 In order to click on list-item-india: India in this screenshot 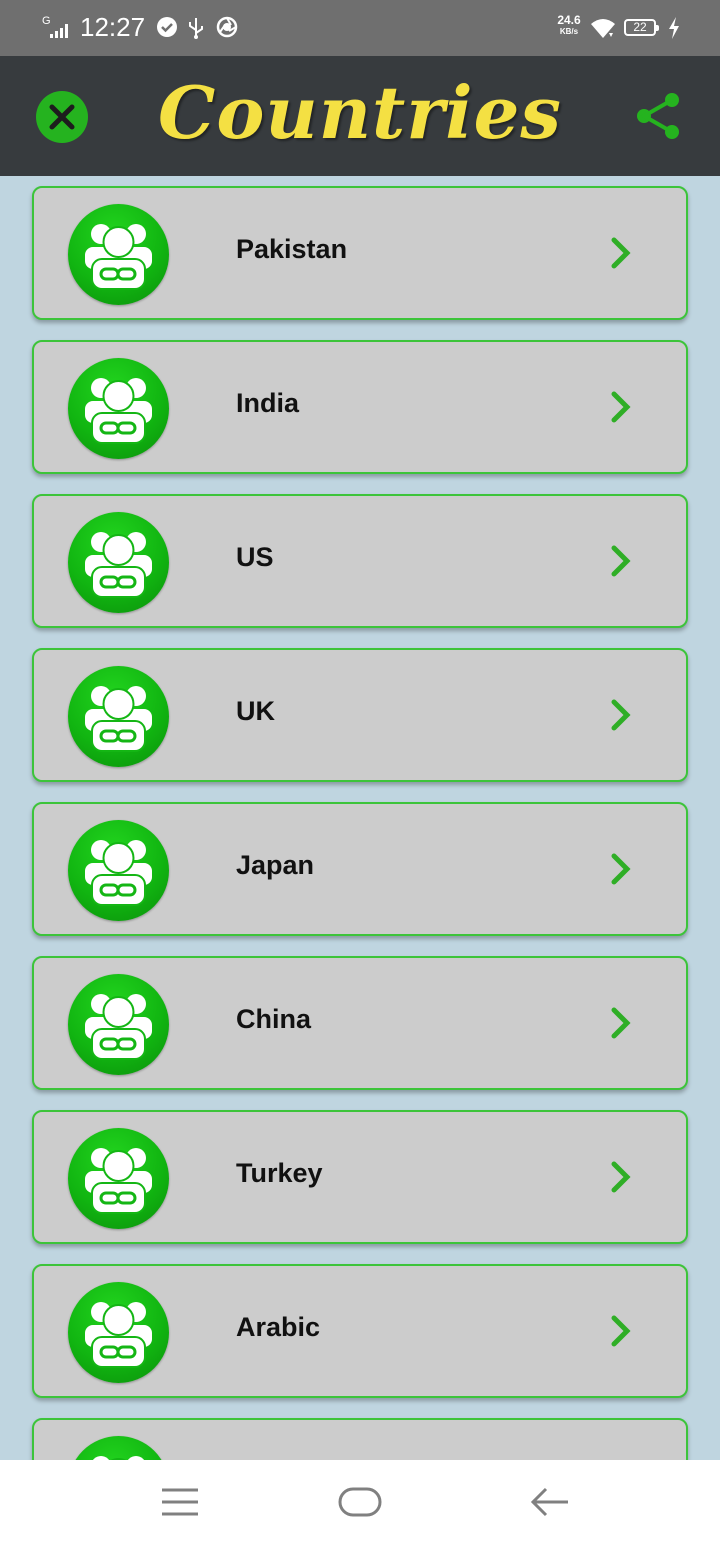, I will do `click(360, 407)`.